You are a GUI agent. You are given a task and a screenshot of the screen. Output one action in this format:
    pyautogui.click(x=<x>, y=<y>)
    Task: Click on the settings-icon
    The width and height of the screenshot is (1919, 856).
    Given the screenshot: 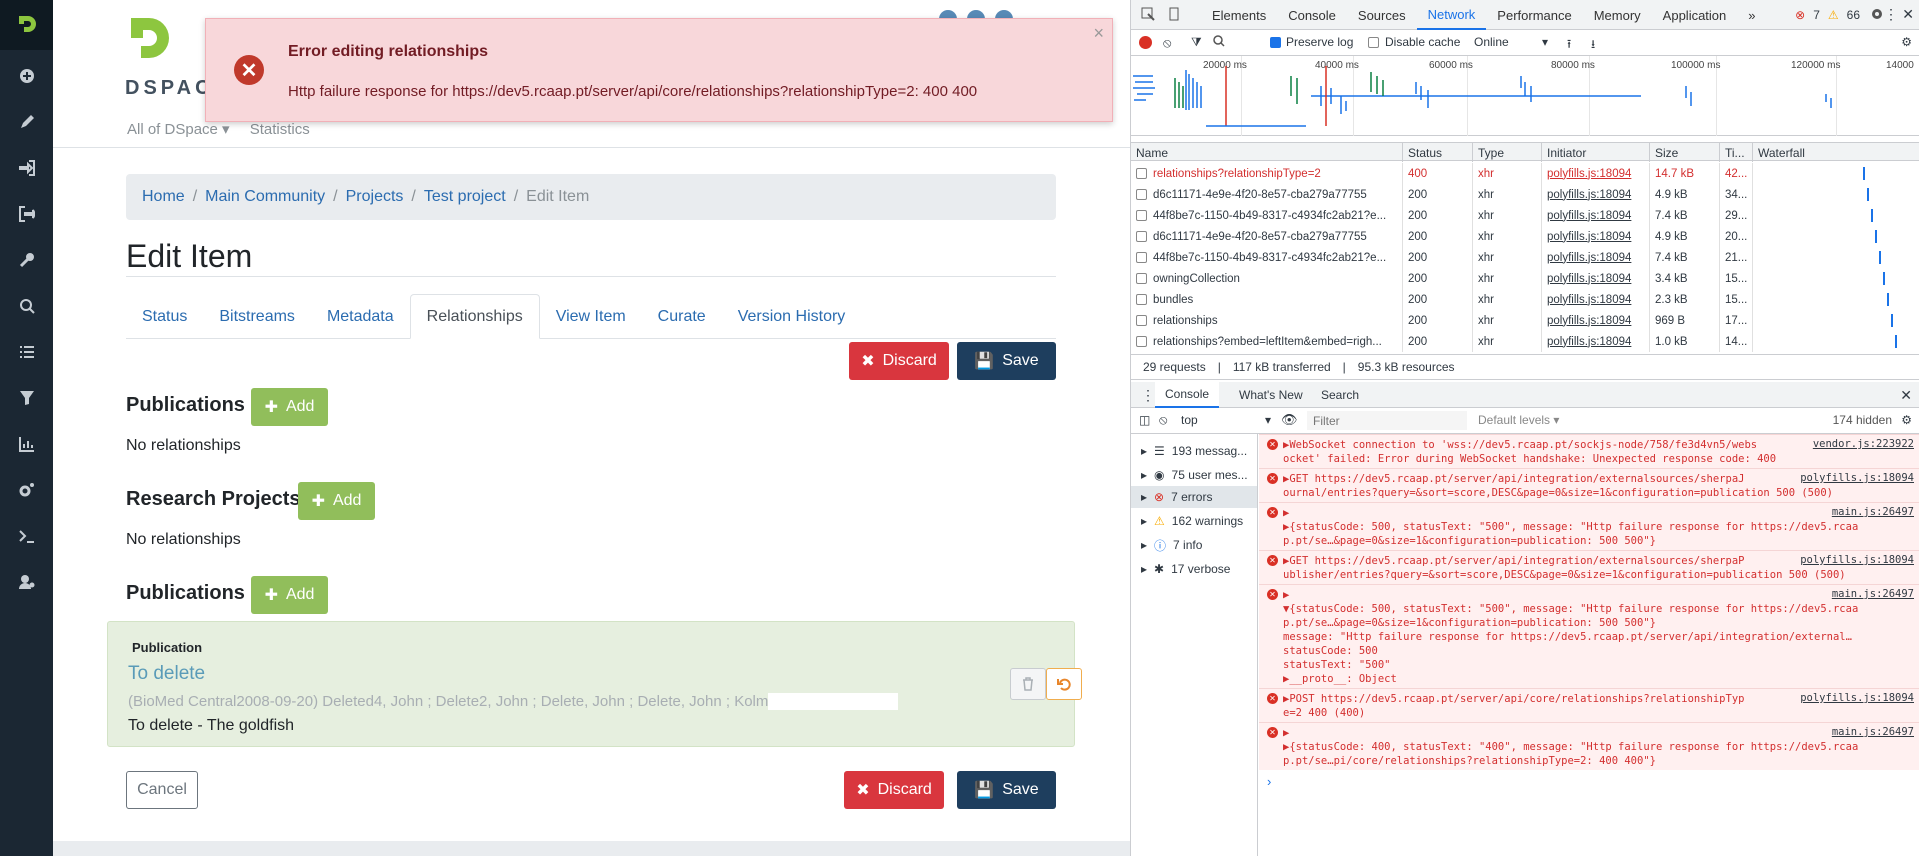 What is the action you would take?
    pyautogui.click(x=26, y=490)
    